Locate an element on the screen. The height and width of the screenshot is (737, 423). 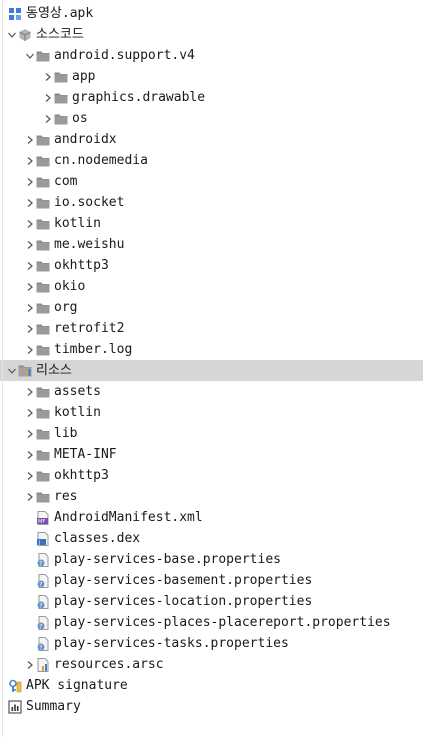
tree-item-label: android.support.v4 is located at coordinates (124, 55).